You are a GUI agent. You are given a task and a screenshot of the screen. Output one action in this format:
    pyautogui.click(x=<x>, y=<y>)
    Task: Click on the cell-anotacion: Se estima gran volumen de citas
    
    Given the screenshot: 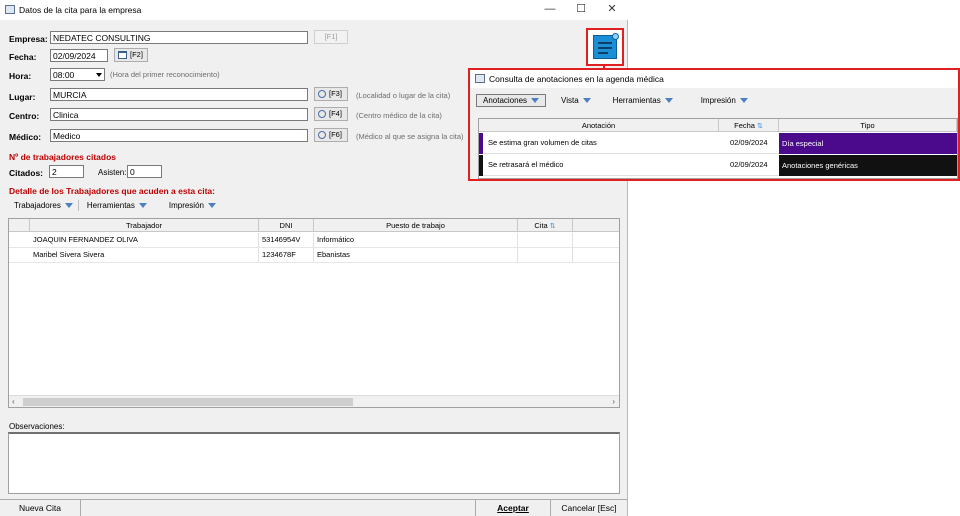 What is the action you would take?
    pyautogui.click(x=542, y=142)
    